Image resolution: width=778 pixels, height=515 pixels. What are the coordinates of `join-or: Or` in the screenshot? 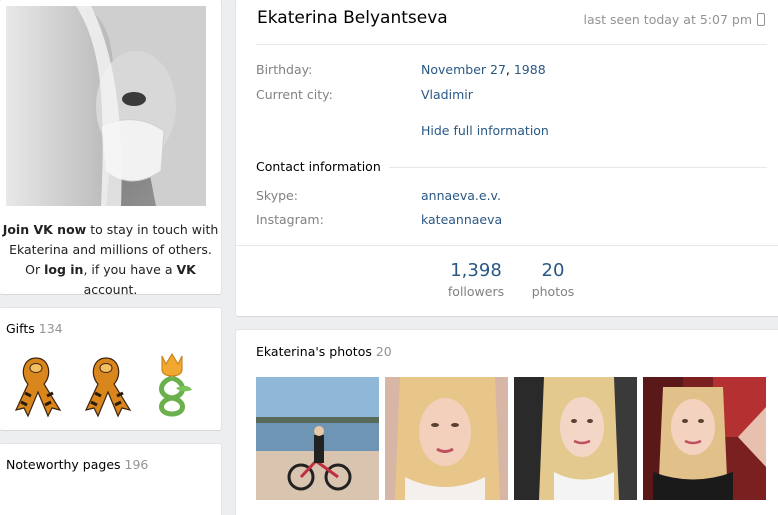 It's located at (35, 269).